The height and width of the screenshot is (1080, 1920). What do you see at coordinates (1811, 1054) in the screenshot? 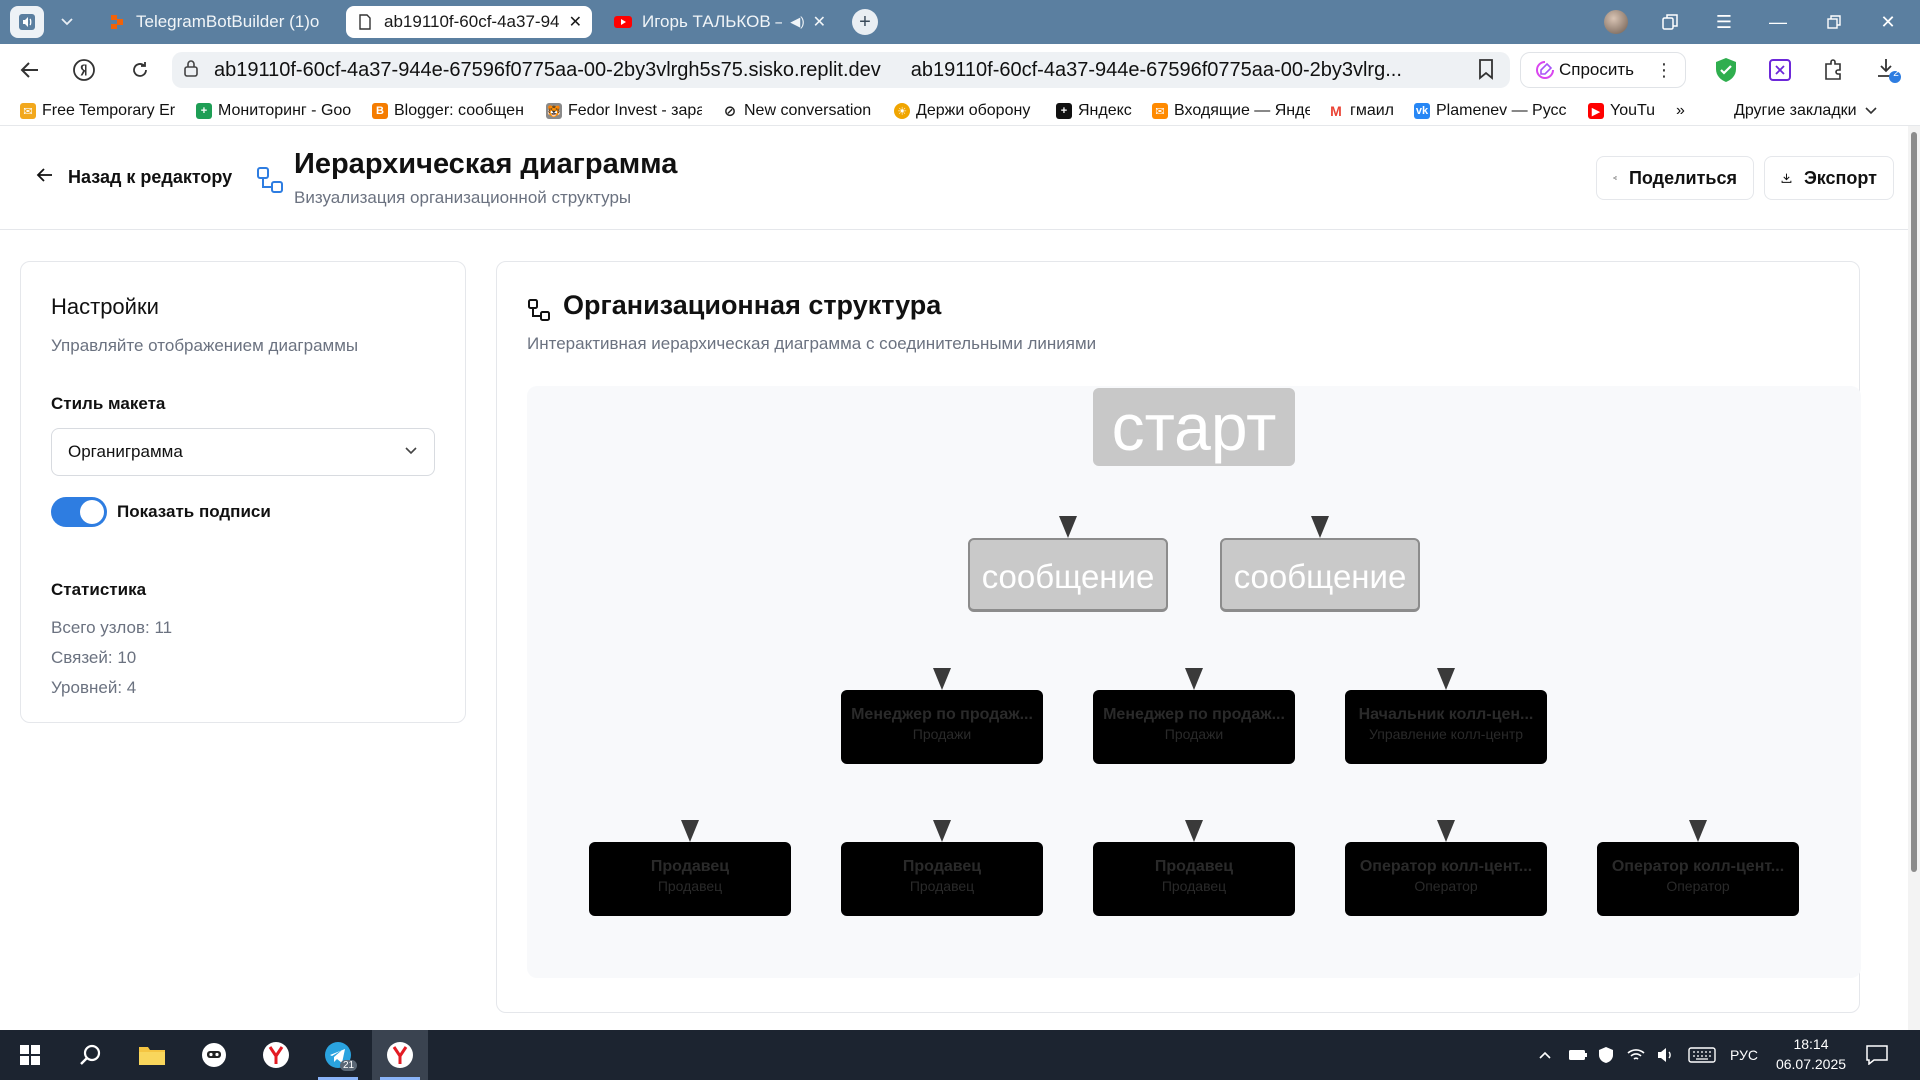
I see `clock: 18:14 06.07.2025` at bounding box center [1811, 1054].